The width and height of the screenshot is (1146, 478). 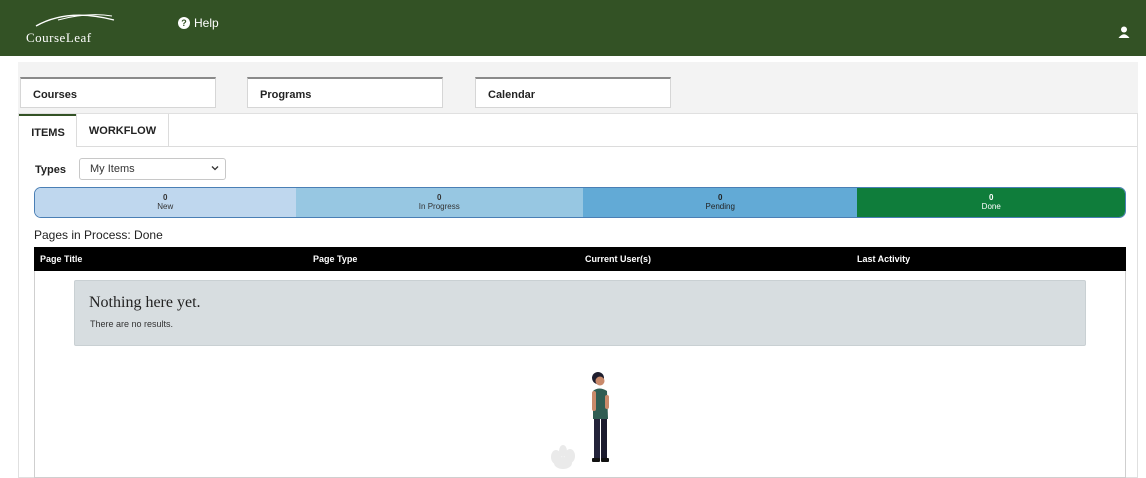 What do you see at coordinates (74, 29) in the screenshot?
I see `courseleaf-logo: CourseLeaf` at bounding box center [74, 29].